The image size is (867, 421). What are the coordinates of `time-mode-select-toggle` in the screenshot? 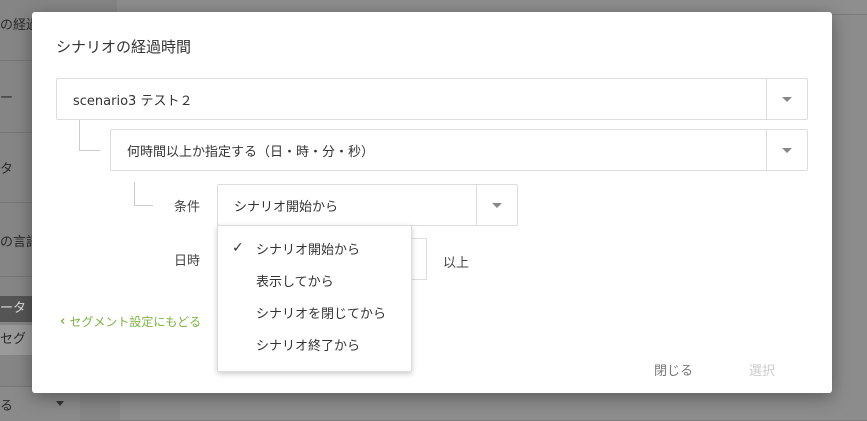 It's located at (786, 150).